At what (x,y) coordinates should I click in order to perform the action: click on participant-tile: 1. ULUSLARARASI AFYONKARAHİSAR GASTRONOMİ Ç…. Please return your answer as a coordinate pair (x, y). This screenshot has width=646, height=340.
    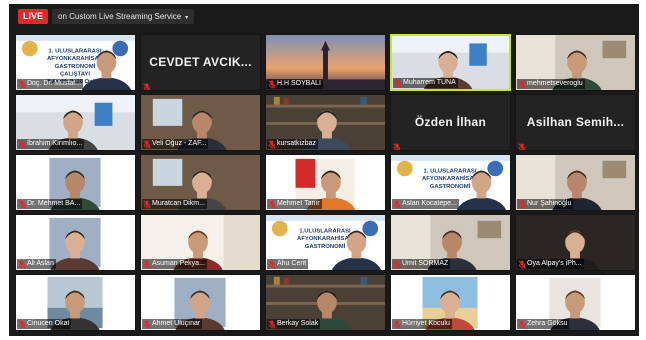
    Looking at the image, I should click on (75, 62).